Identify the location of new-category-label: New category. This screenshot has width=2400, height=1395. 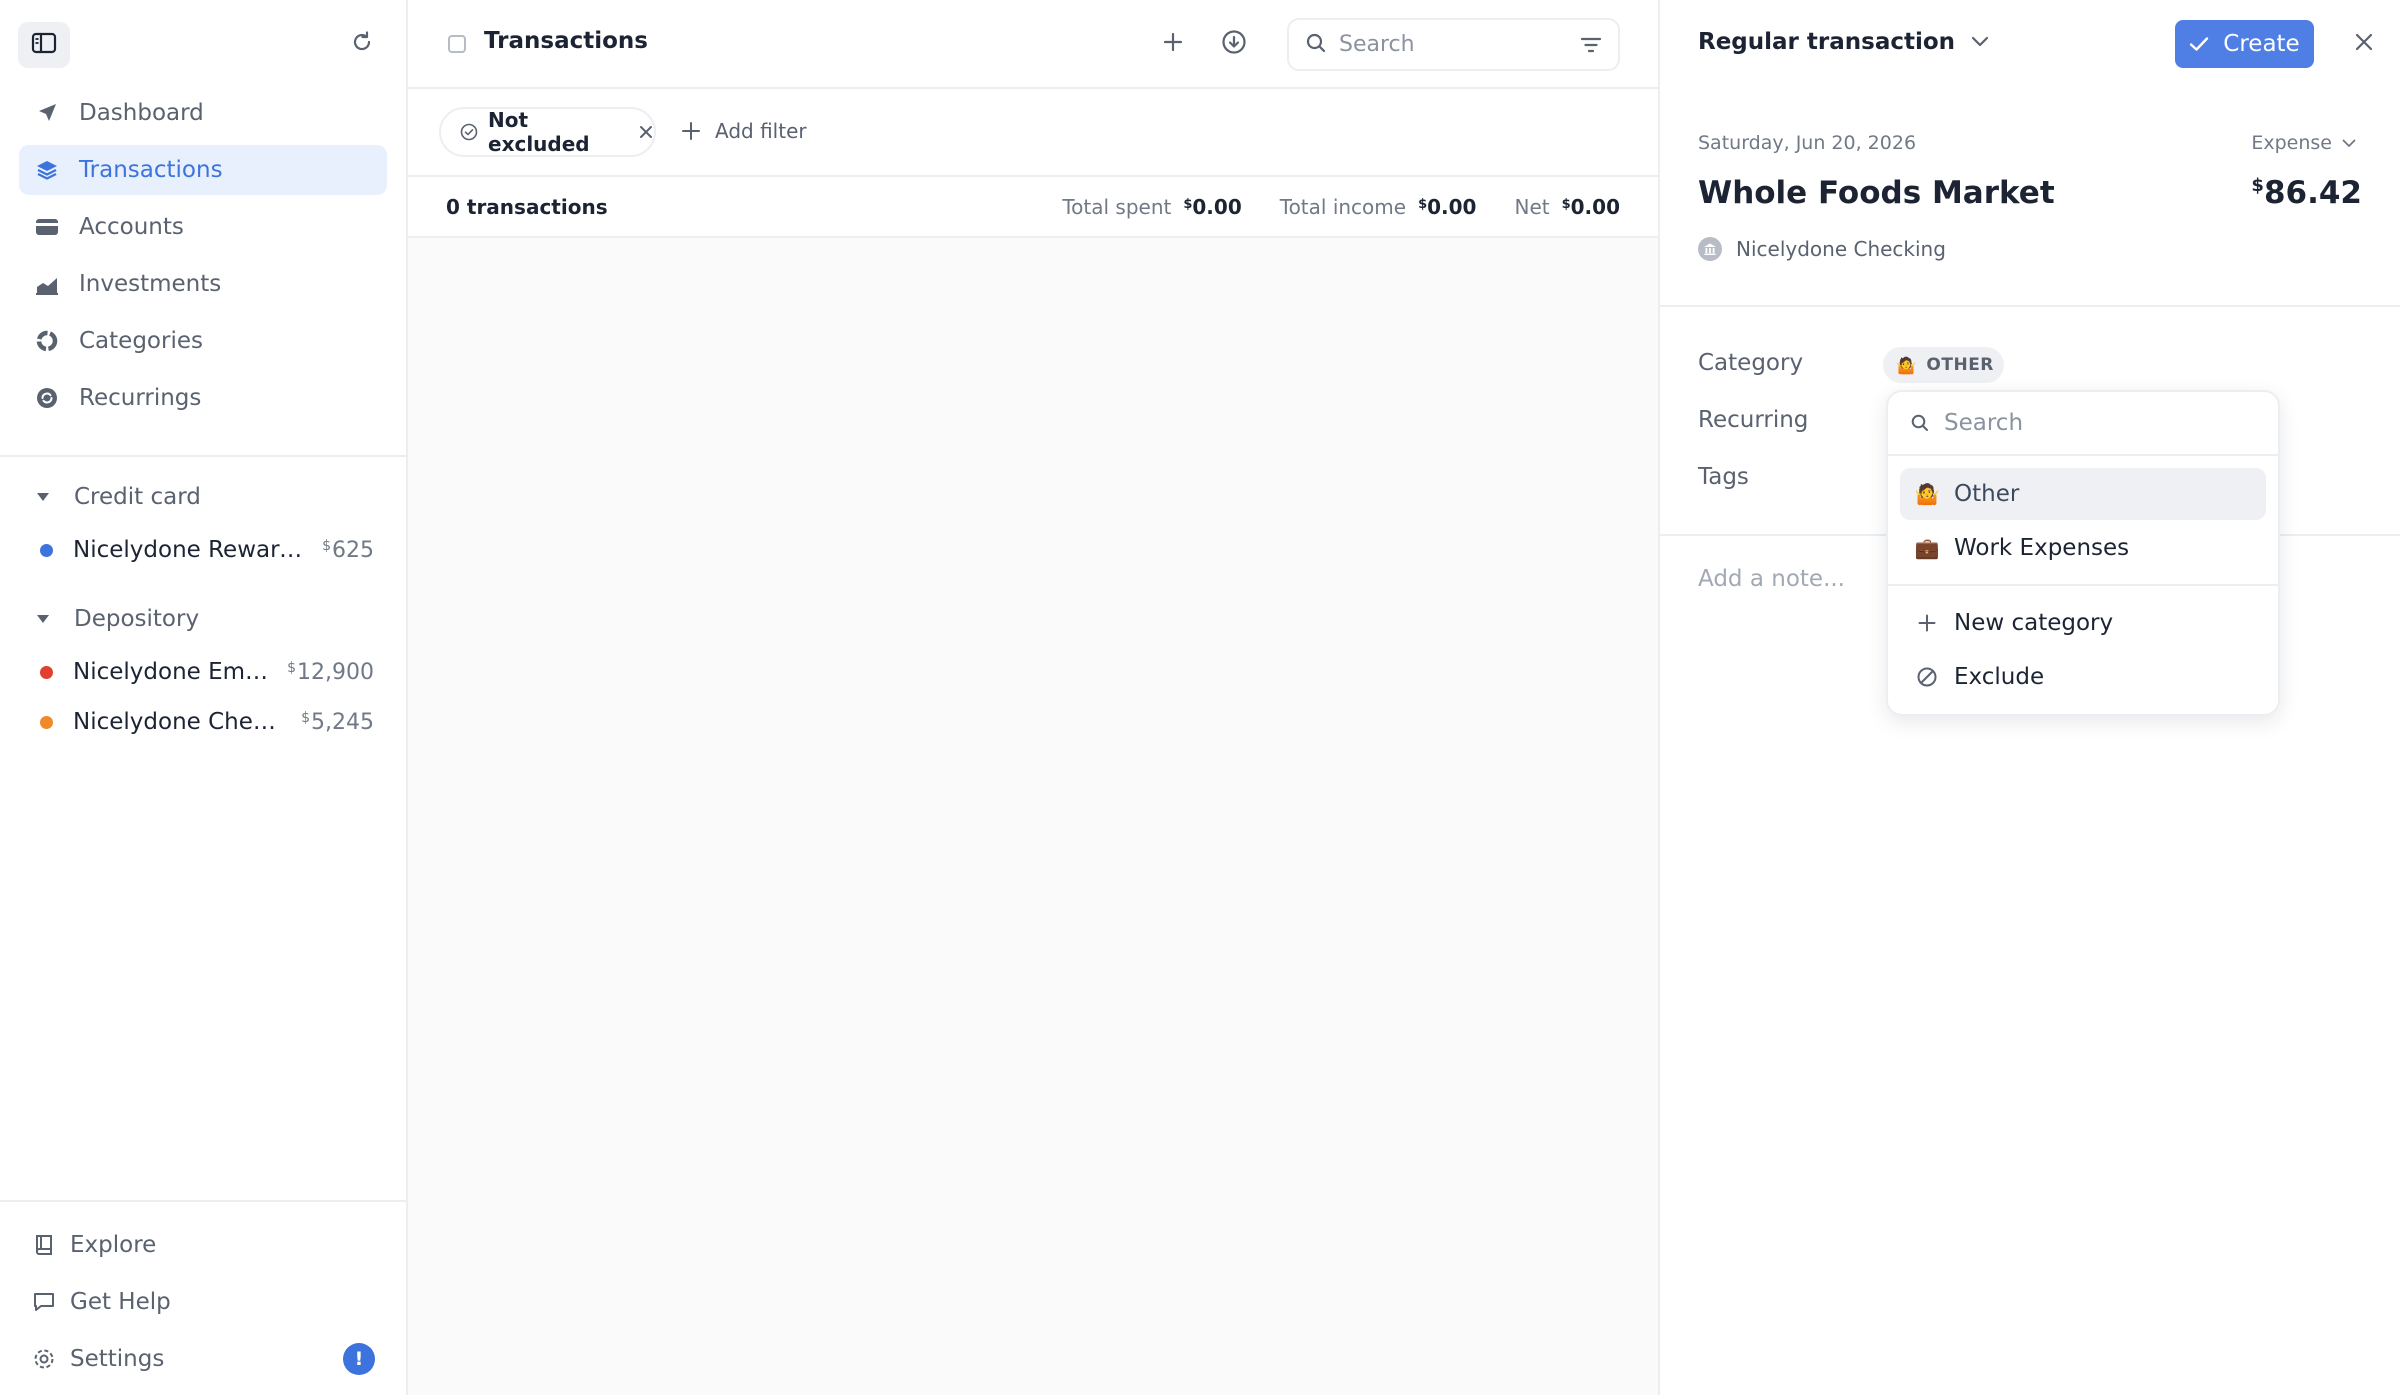
(2034, 623).